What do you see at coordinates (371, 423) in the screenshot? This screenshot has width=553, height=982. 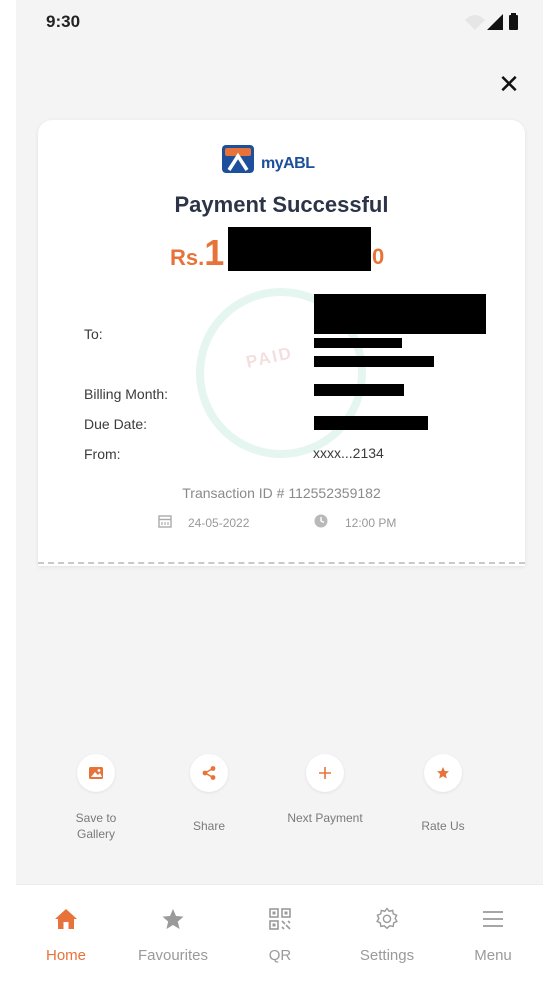 I see `redacted-due-date` at bounding box center [371, 423].